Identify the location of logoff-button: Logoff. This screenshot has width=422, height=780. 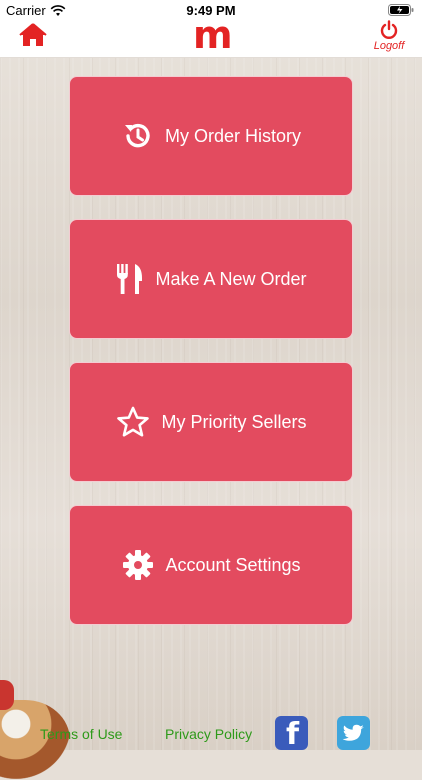
(389, 38).